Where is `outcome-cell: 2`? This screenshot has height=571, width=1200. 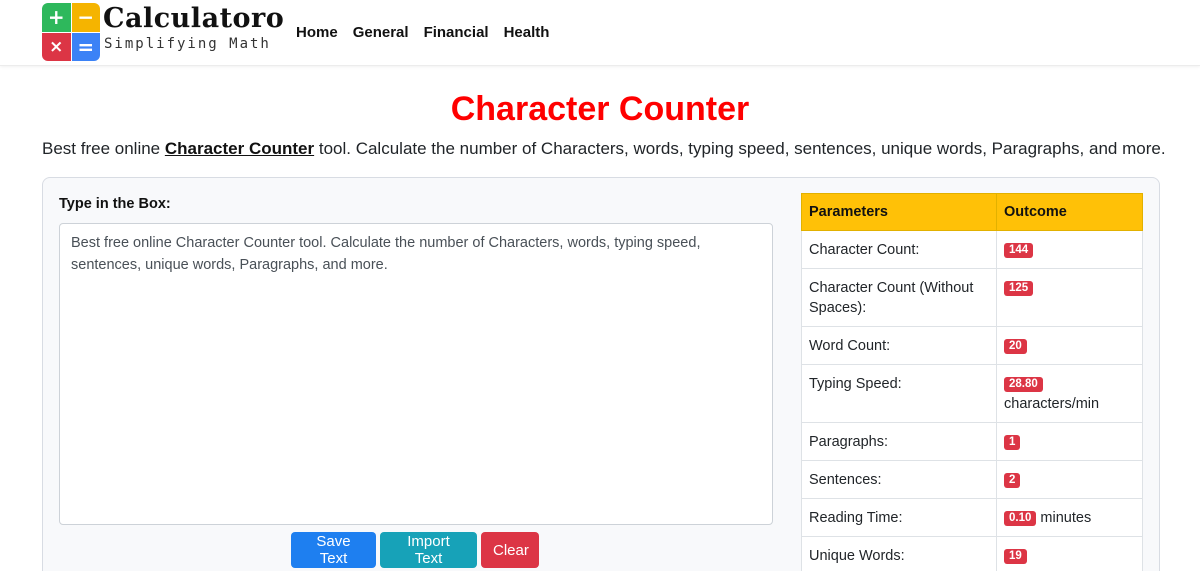
outcome-cell: 2 is located at coordinates (1069, 479).